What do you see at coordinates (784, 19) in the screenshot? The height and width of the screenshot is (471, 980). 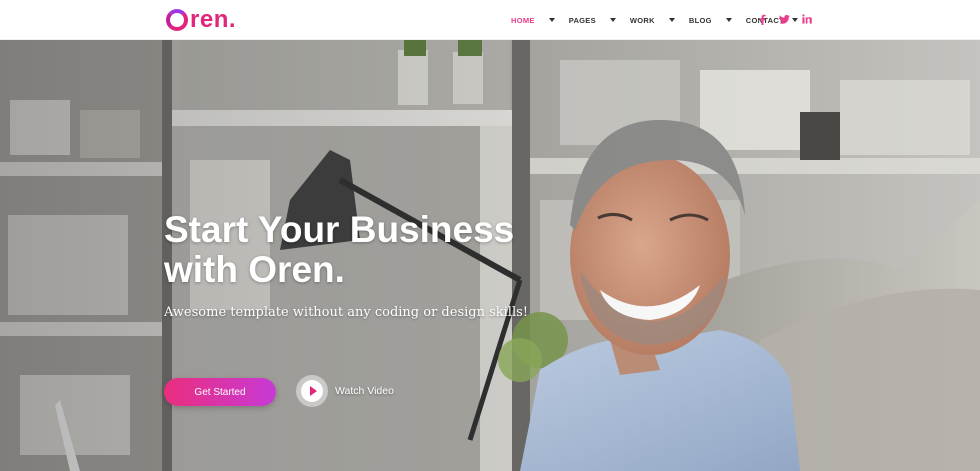 I see `twitter-icon` at bounding box center [784, 19].